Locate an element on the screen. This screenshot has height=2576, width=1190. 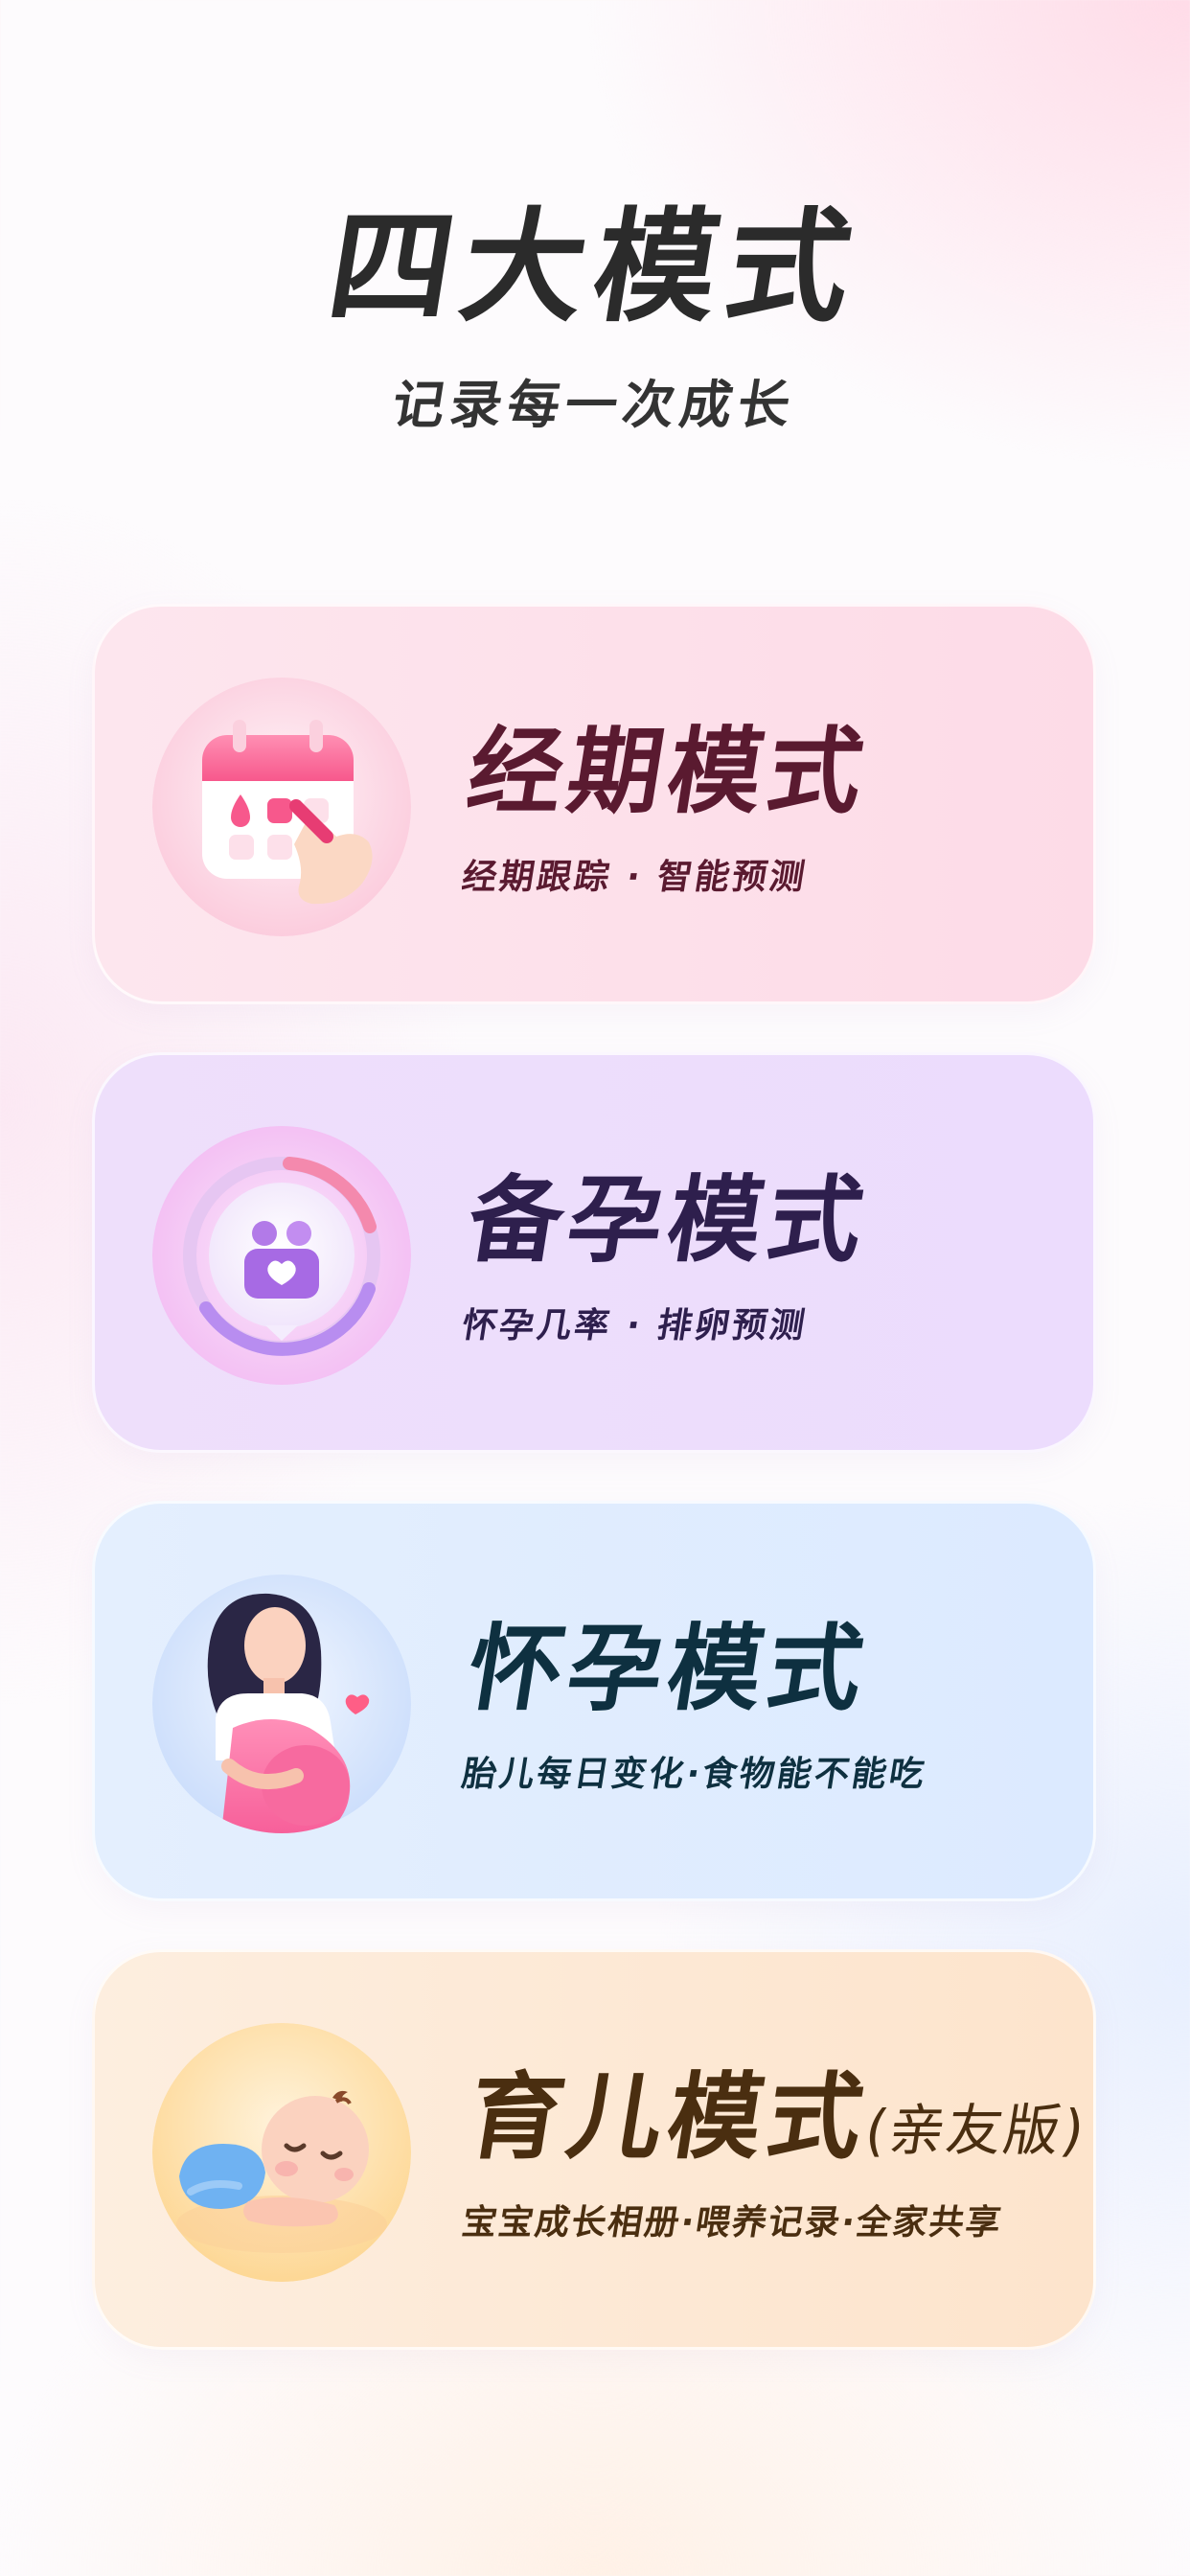
mode-card-preparation: 备孕模式 怀孕几率 · 排卵预测 is located at coordinates (594, 1252).